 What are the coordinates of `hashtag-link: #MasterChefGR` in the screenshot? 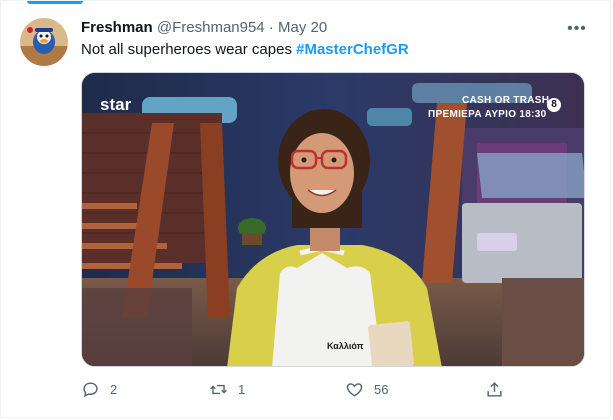 It's located at (352, 49).